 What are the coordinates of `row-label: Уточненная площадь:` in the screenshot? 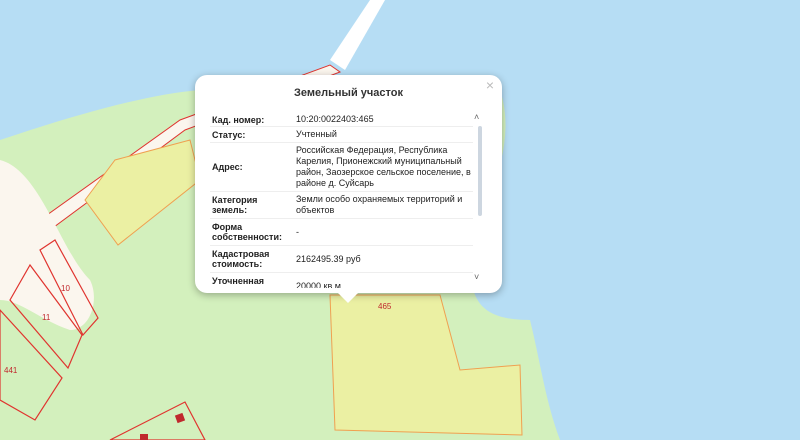 It's located at (238, 282).